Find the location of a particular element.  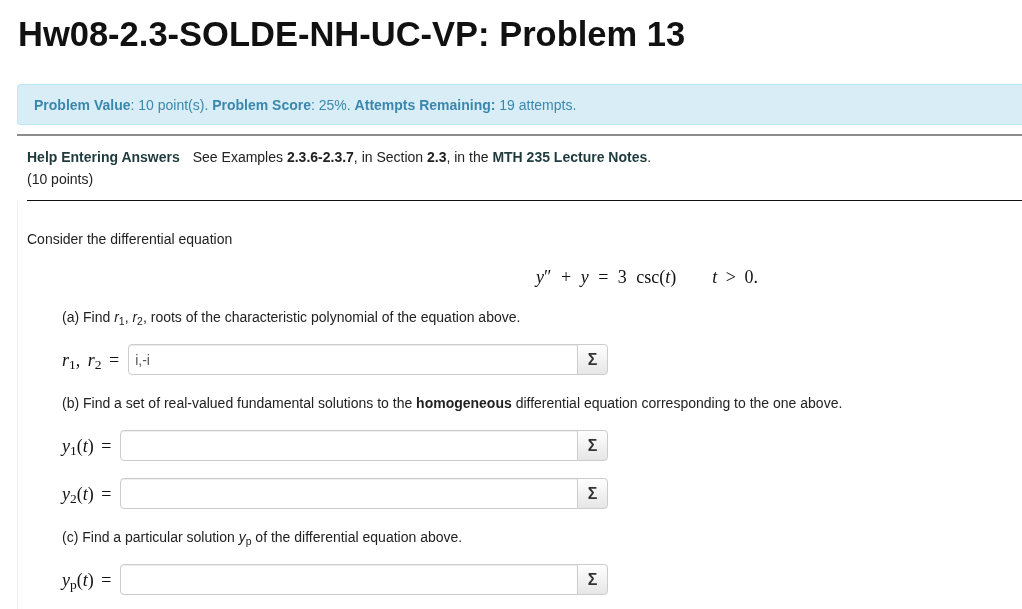

condition-text: t > 0. is located at coordinates (735, 277).